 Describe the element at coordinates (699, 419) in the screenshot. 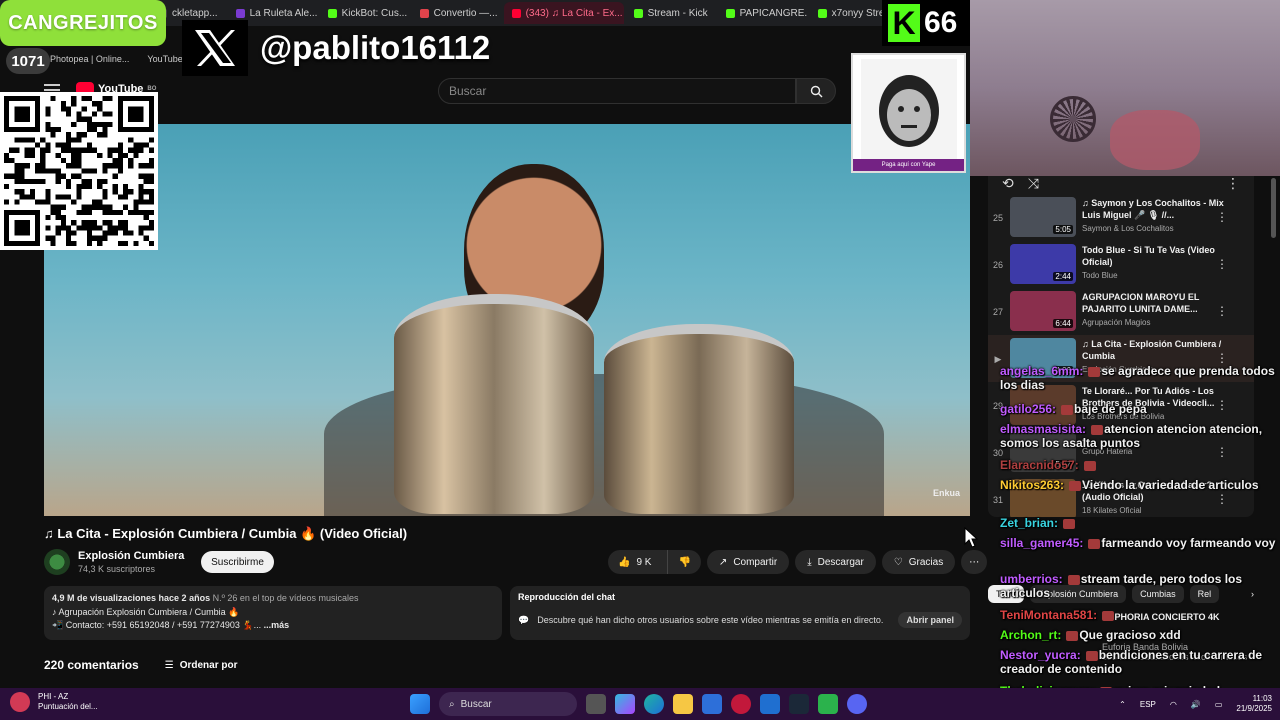

I see `video-frame-bongo-right` at that location.